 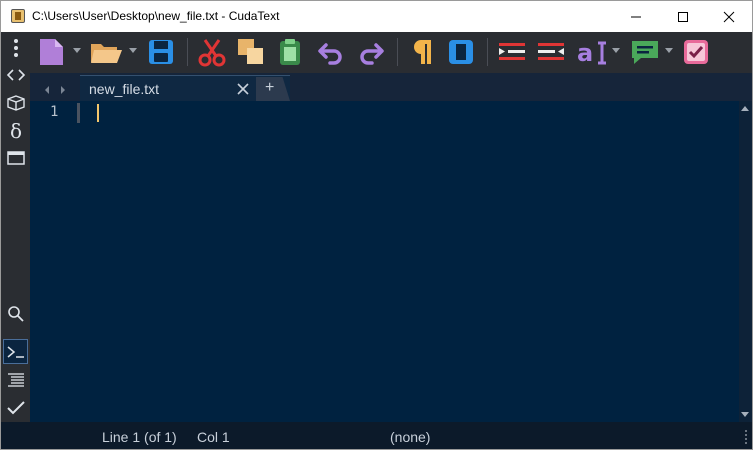 I want to click on clipboard-paste-icon, so click(x=290, y=52).